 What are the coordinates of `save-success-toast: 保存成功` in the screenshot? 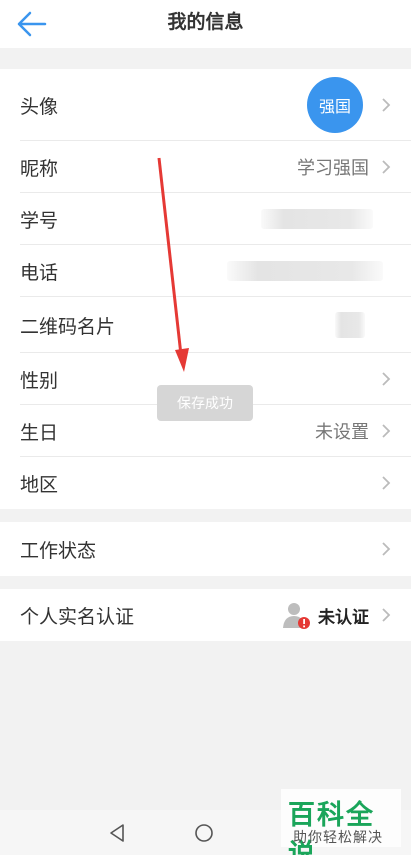 It's located at (205, 403).